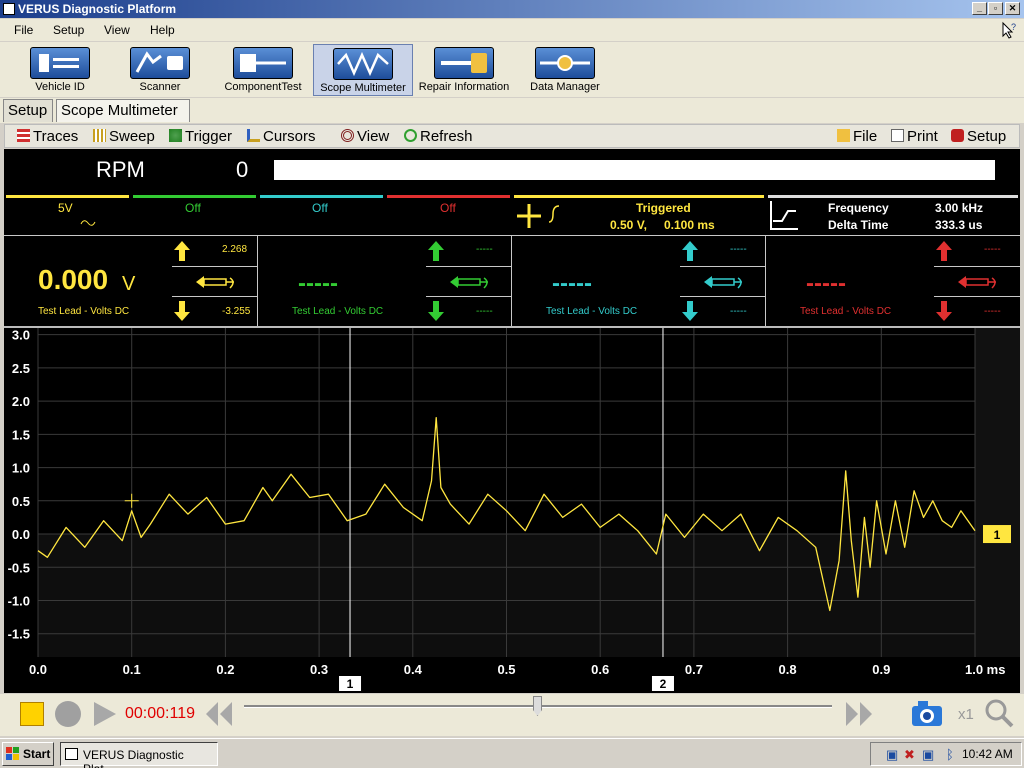 This screenshot has width=1024, height=768. Describe the element at coordinates (987, 754) in the screenshot. I see `clock: 10:42 AM` at that location.